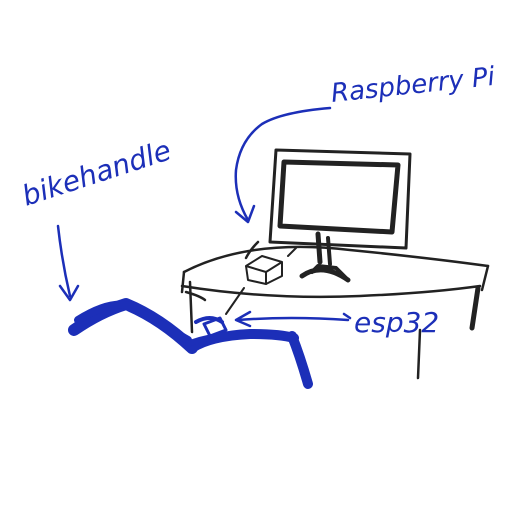 This screenshot has height=512, width=512. I want to click on raspberry-label: Raspberry Pi, so click(413, 85).